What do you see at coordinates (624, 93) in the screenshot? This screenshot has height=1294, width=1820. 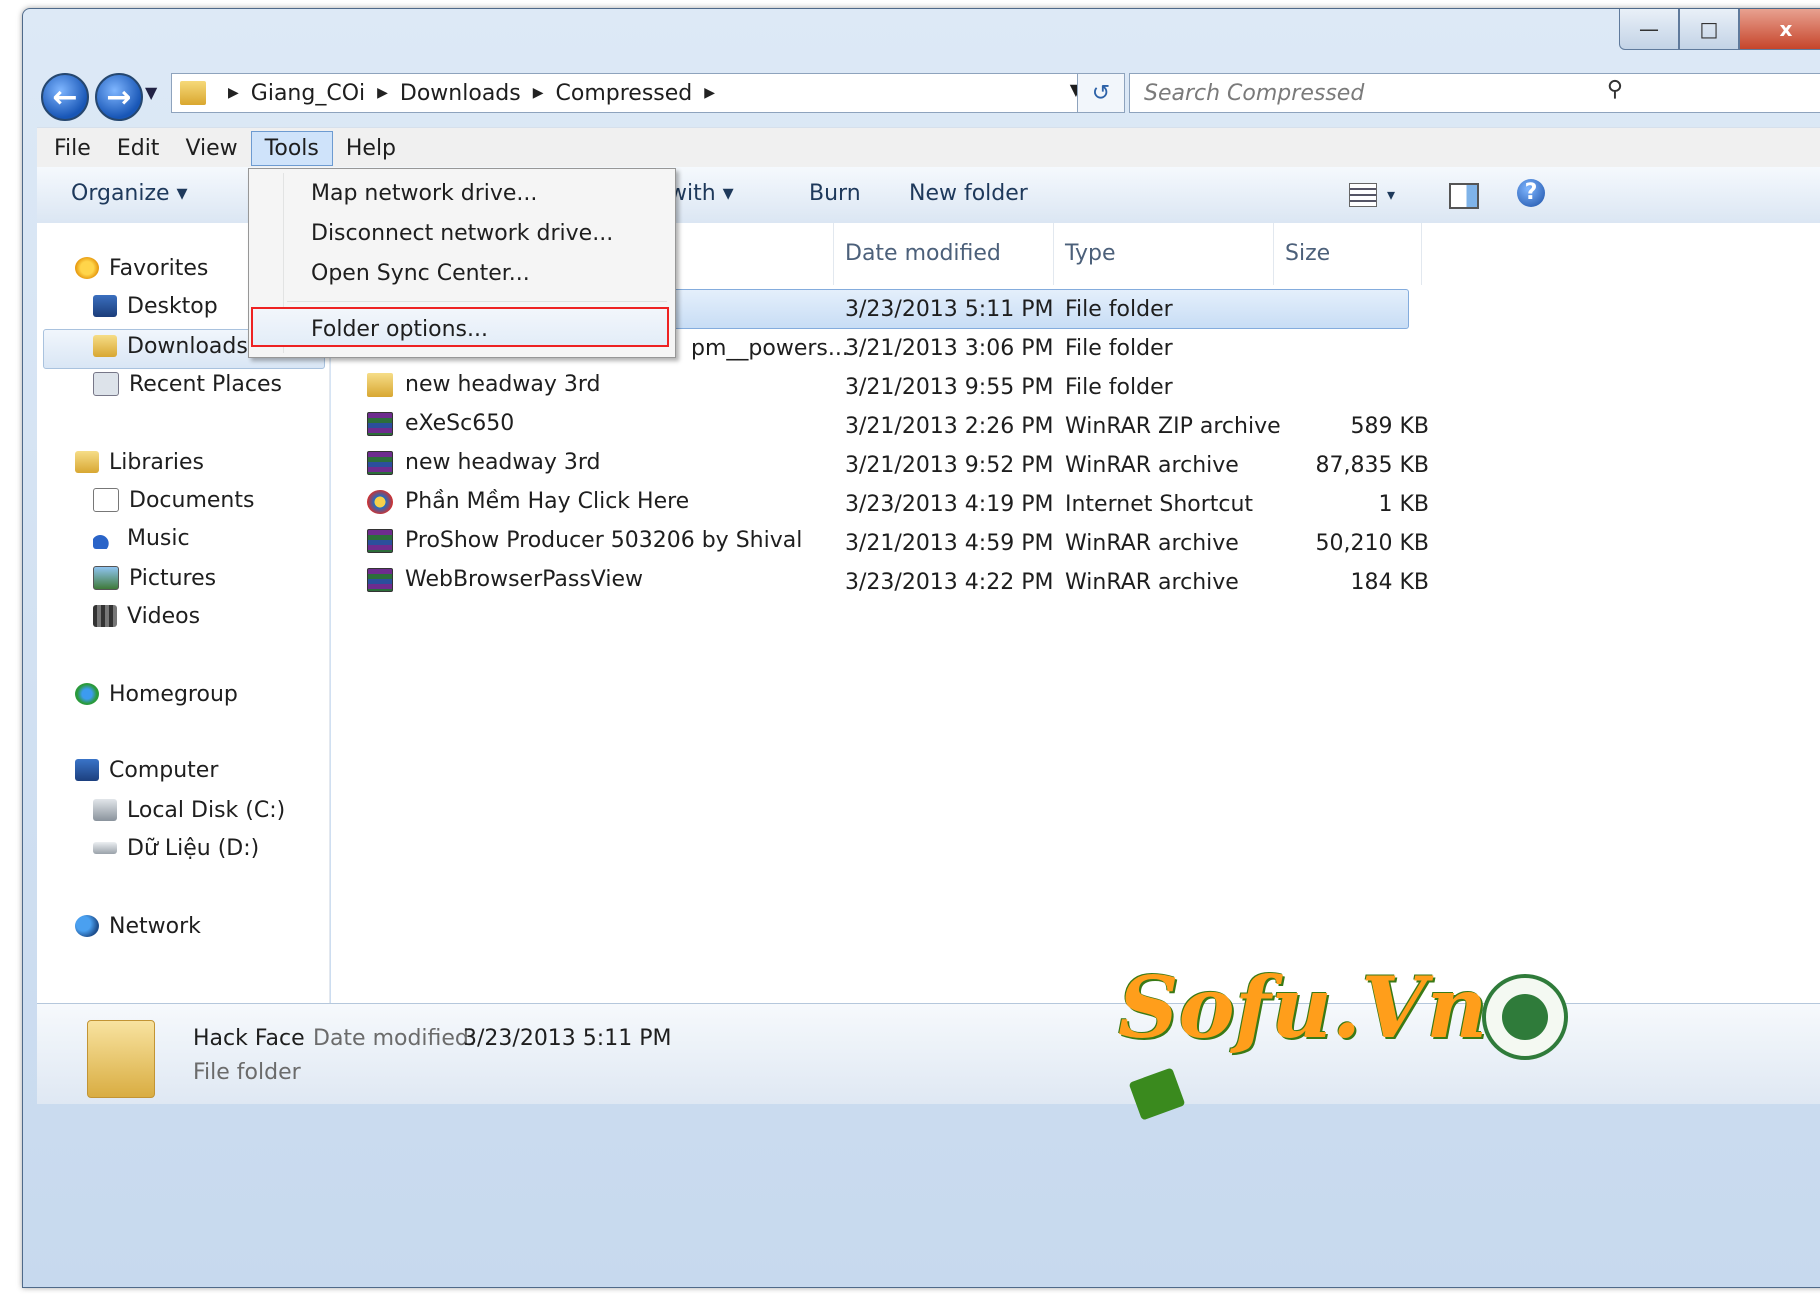 I see `breadcrumb-compressed: Compressed` at bounding box center [624, 93].